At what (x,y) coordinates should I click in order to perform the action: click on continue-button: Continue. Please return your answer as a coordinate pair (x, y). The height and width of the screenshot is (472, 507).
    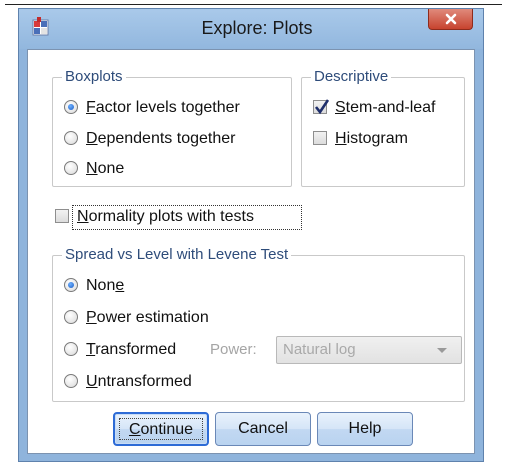
    Looking at the image, I should click on (161, 429).